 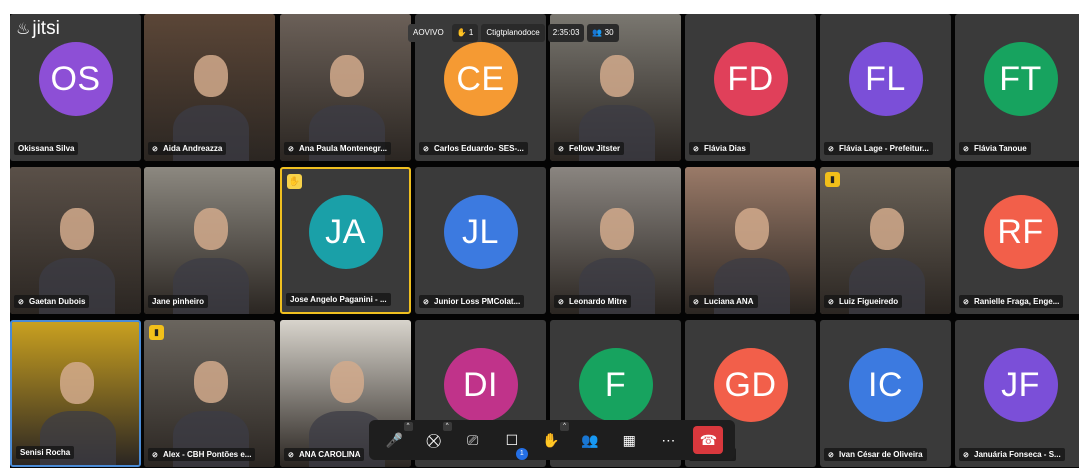 I want to click on raise-hand-button: ✋ ^, so click(x=553, y=438).